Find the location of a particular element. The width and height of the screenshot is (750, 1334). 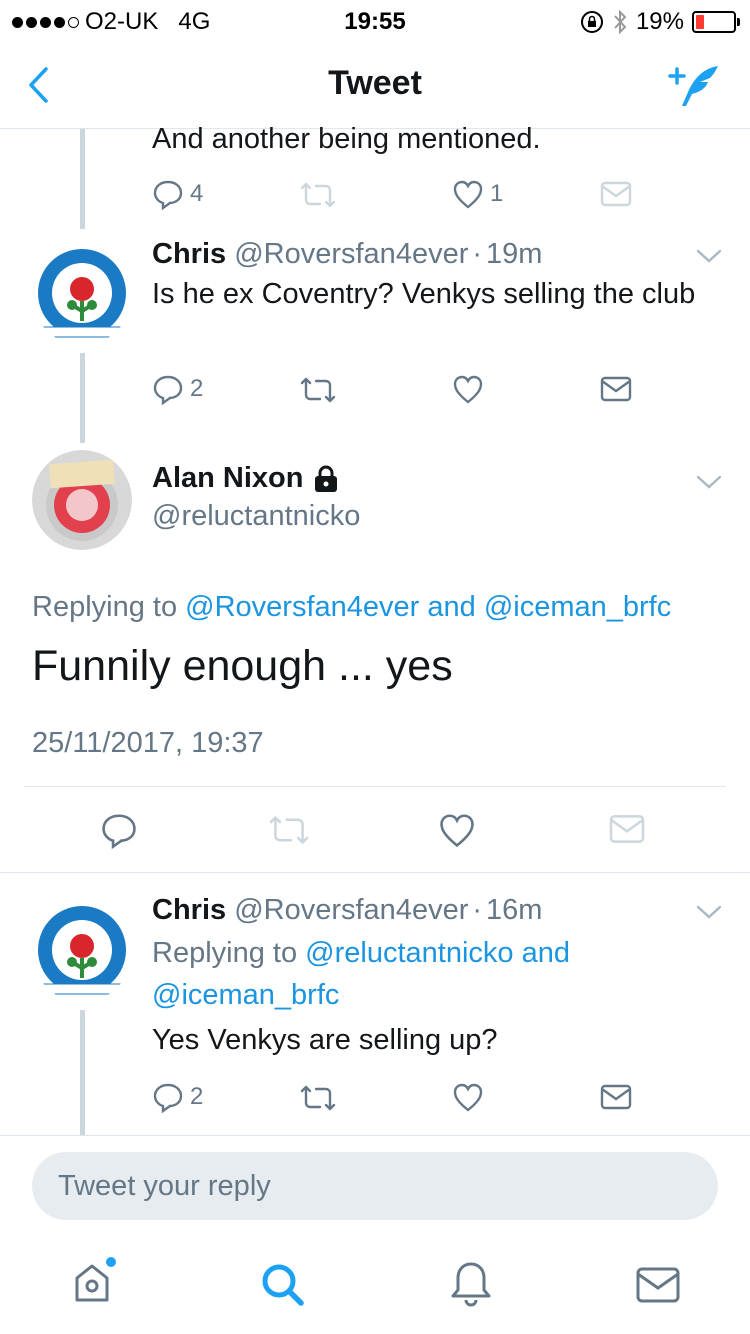

page-title: Tweet is located at coordinates (375, 83).